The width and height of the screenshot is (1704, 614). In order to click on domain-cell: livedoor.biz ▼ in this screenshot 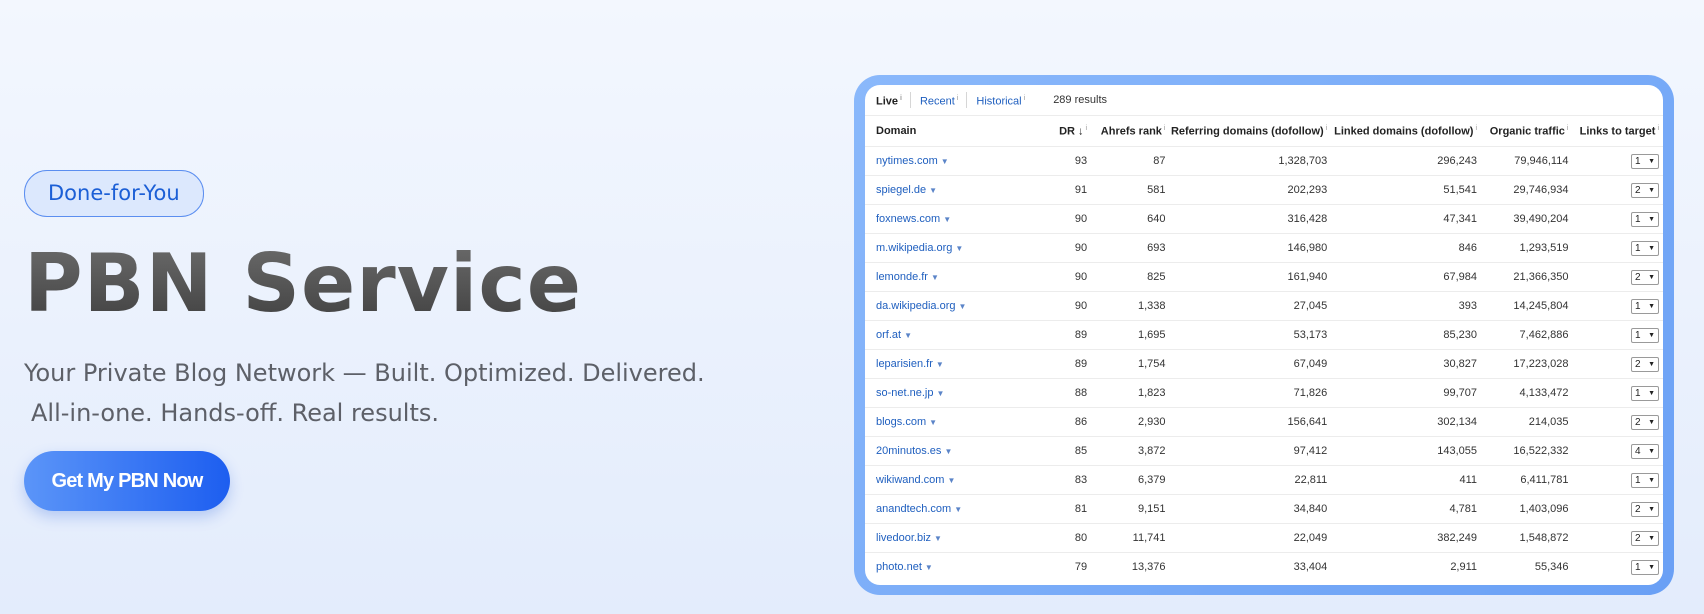, I will do `click(953, 538)`.